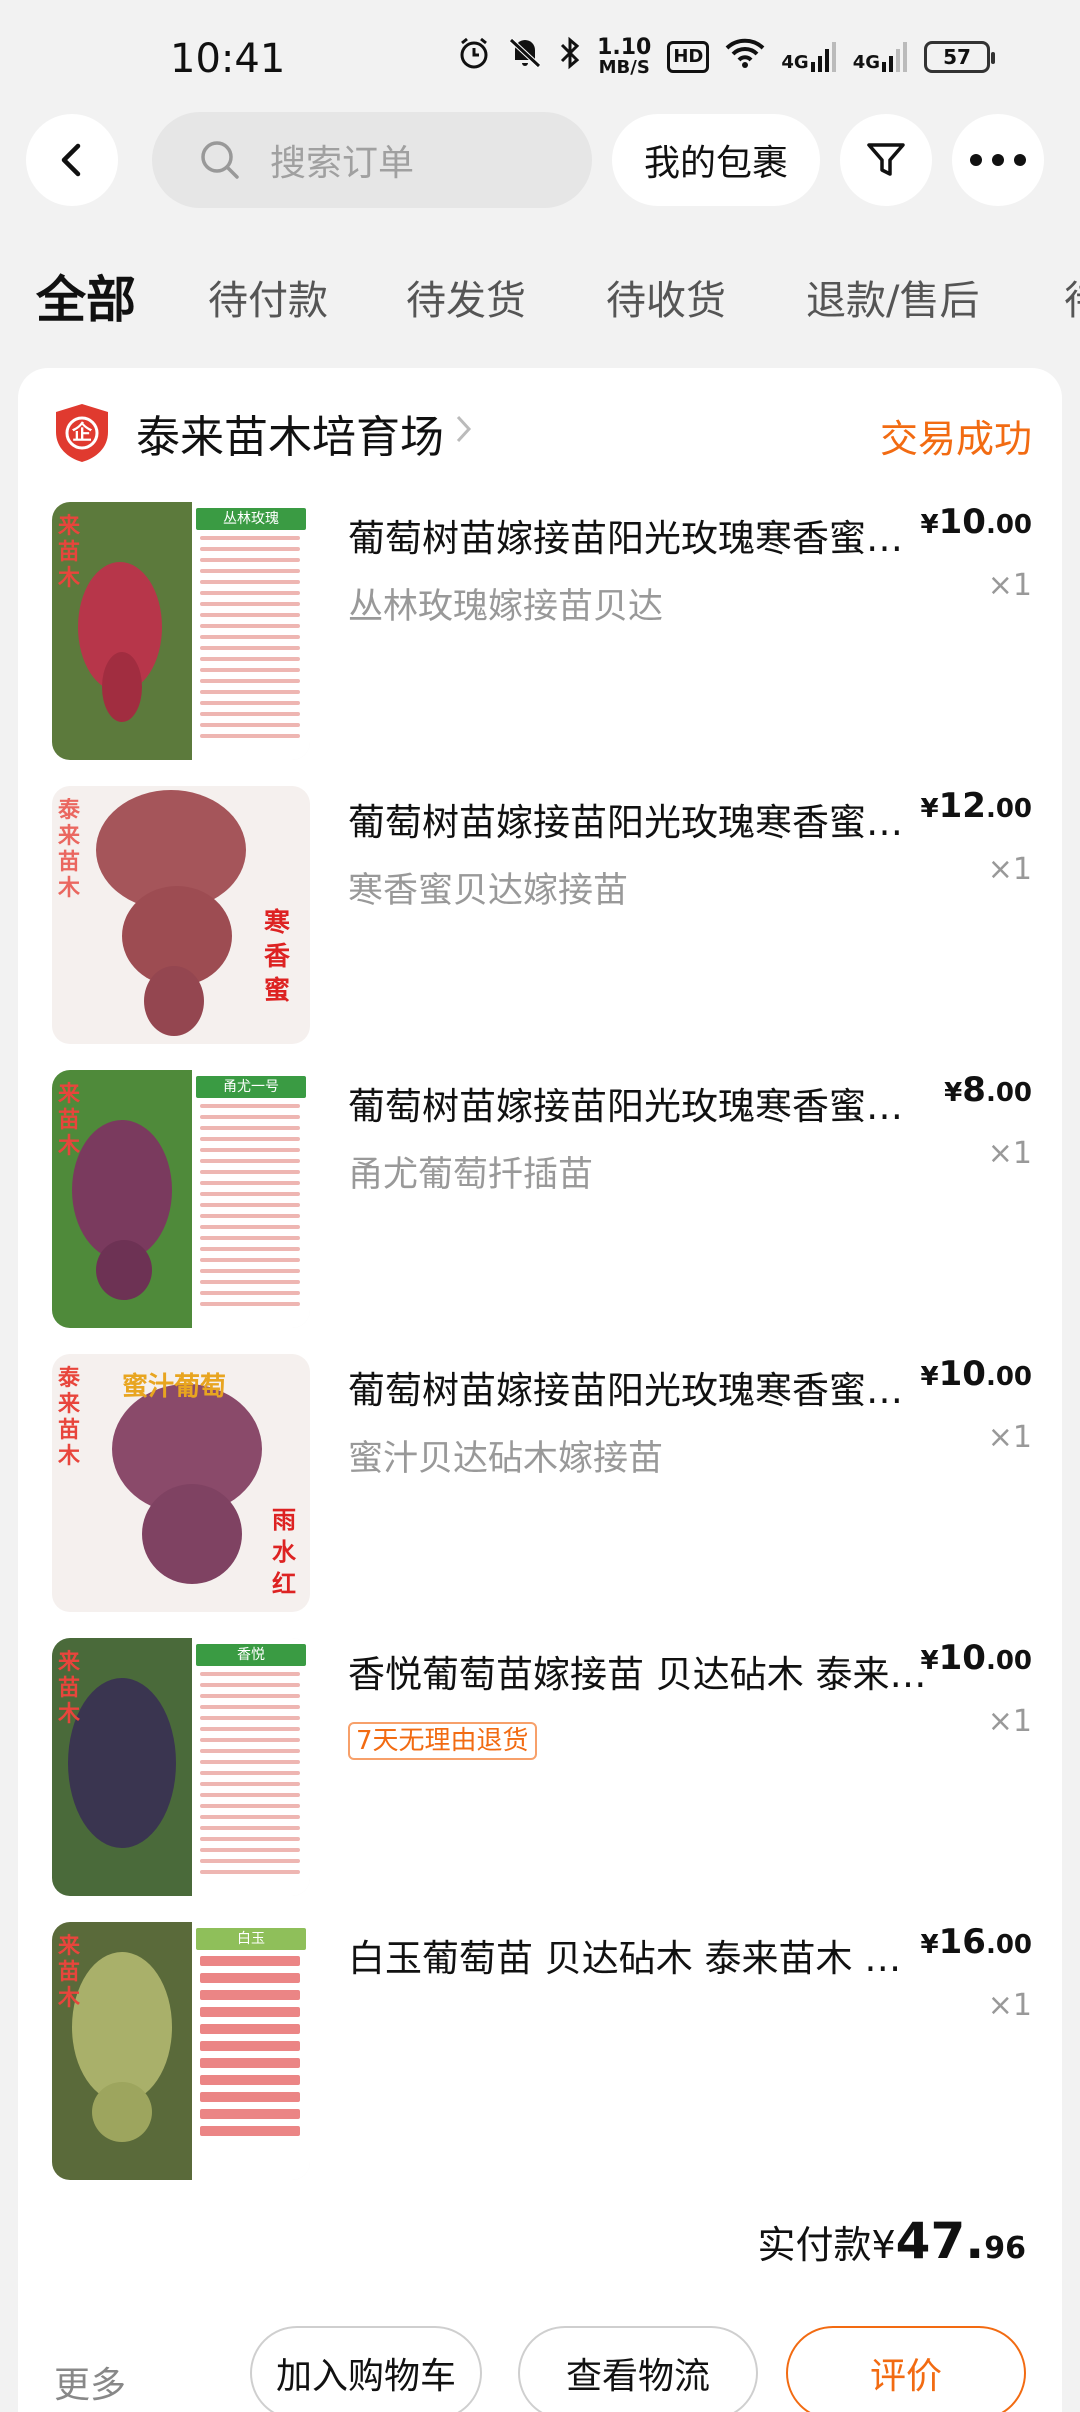 This screenshot has width=1080, height=2412. What do you see at coordinates (220, 160) in the screenshot?
I see `search-icon` at bounding box center [220, 160].